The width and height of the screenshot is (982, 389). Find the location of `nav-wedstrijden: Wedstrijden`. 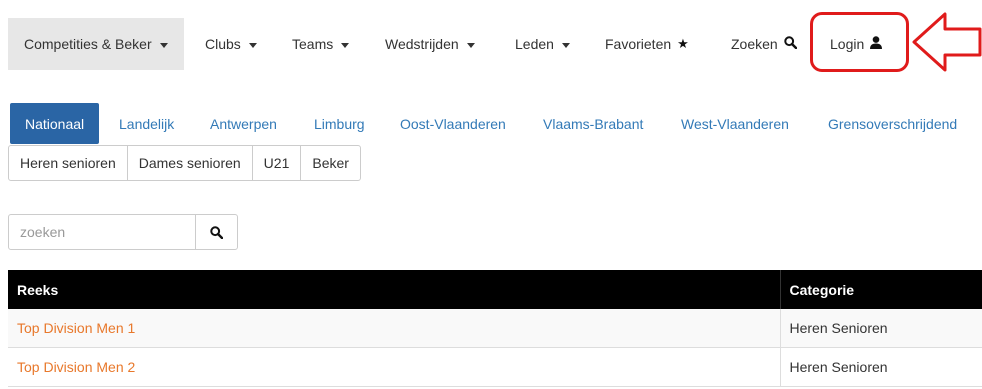

nav-wedstrijden: Wedstrijden is located at coordinates (430, 44).